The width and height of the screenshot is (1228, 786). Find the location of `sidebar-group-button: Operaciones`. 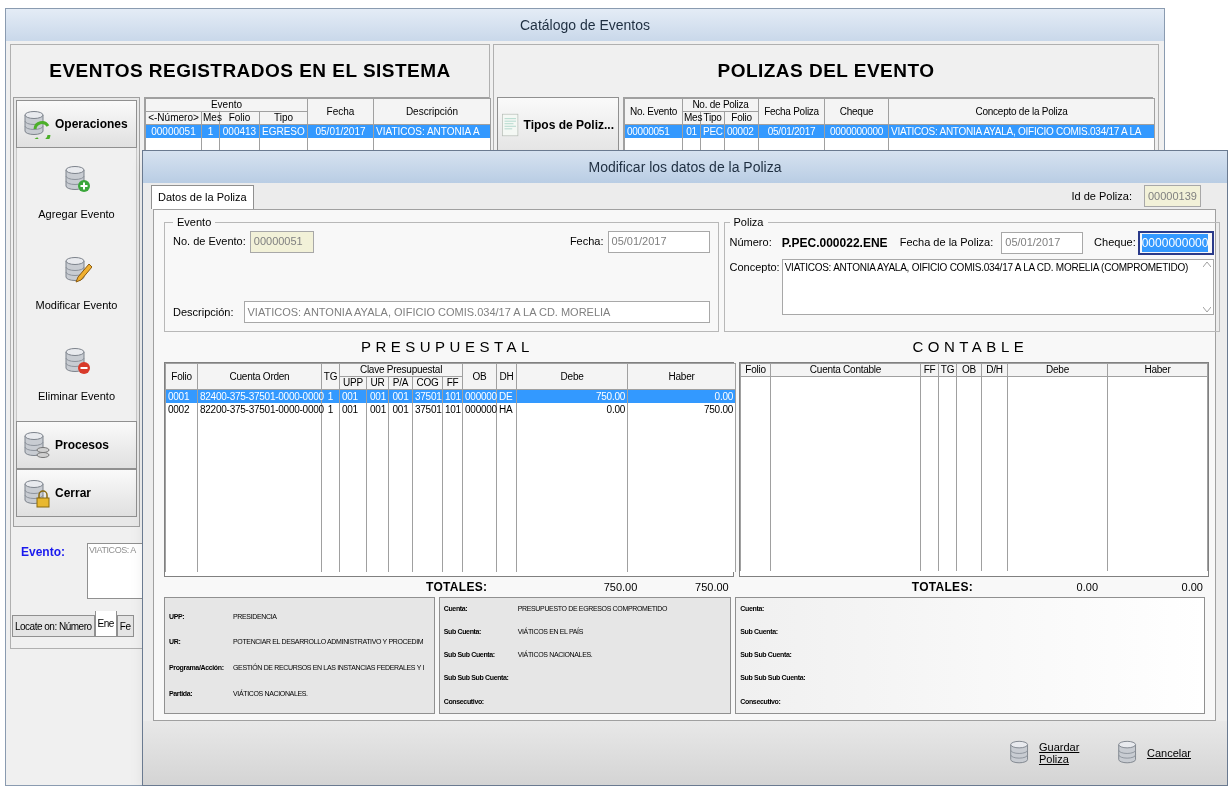

sidebar-group-button: Operaciones is located at coordinates (76, 124).